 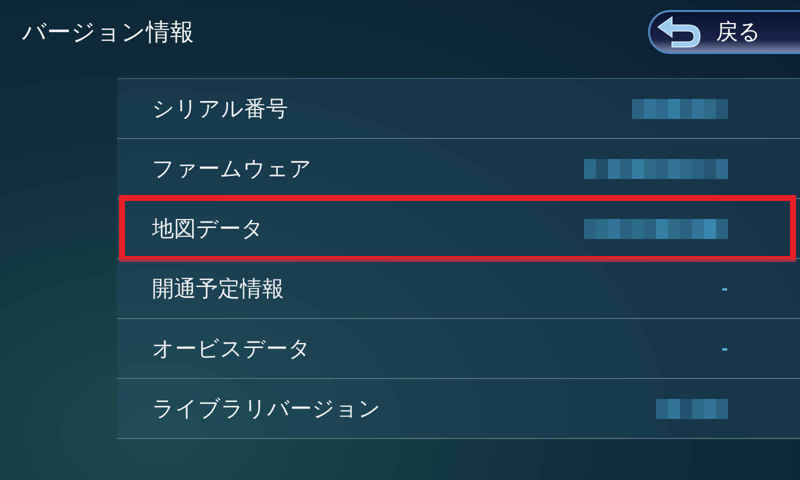 What do you see at coordinates (458, 109) in the screenshot?
I see `list-row: シリアル番号` at bounding box center [458, 109].